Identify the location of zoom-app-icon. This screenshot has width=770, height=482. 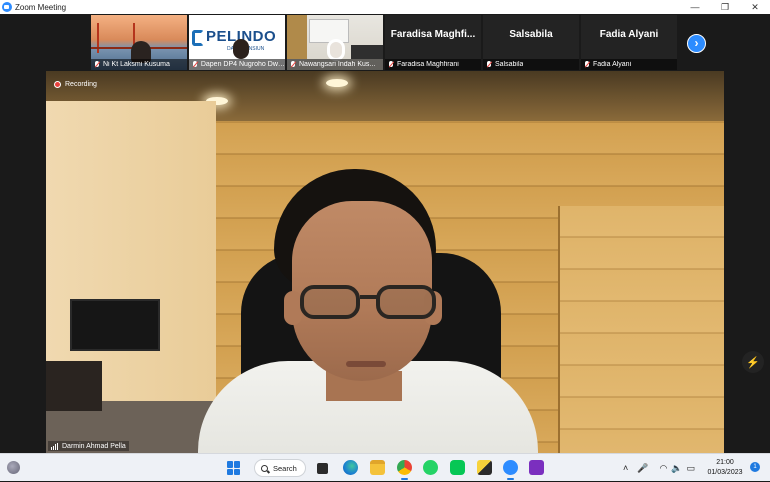
(7, 7).